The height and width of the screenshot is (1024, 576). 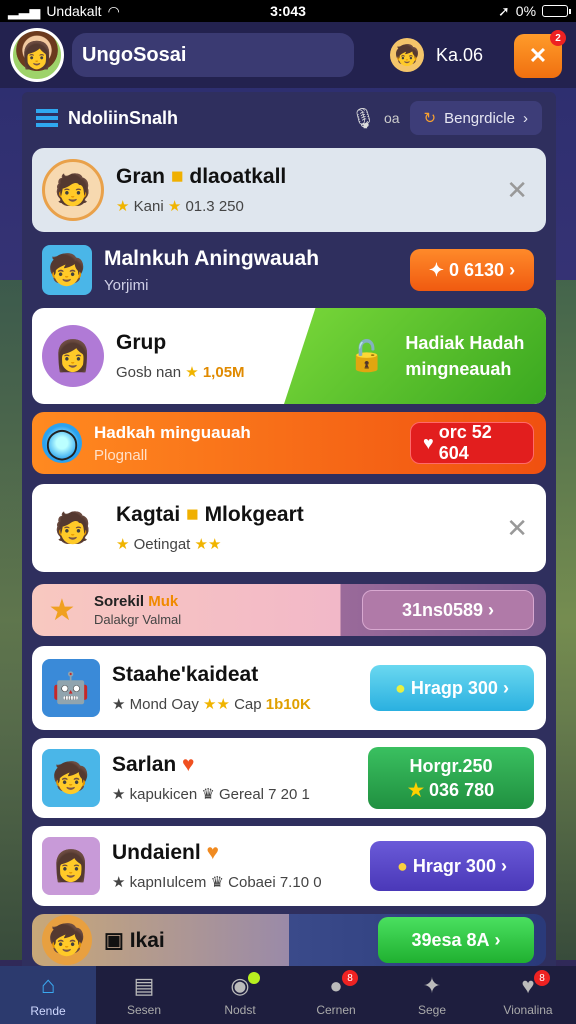 What do you see at coordinates (289, 190) in the screenshot?
I see `list-item: 🧑 Gran ■ dlaoatkall ★ Kani ★ 01.3 250 ✕` at bounding box center [289, 190].